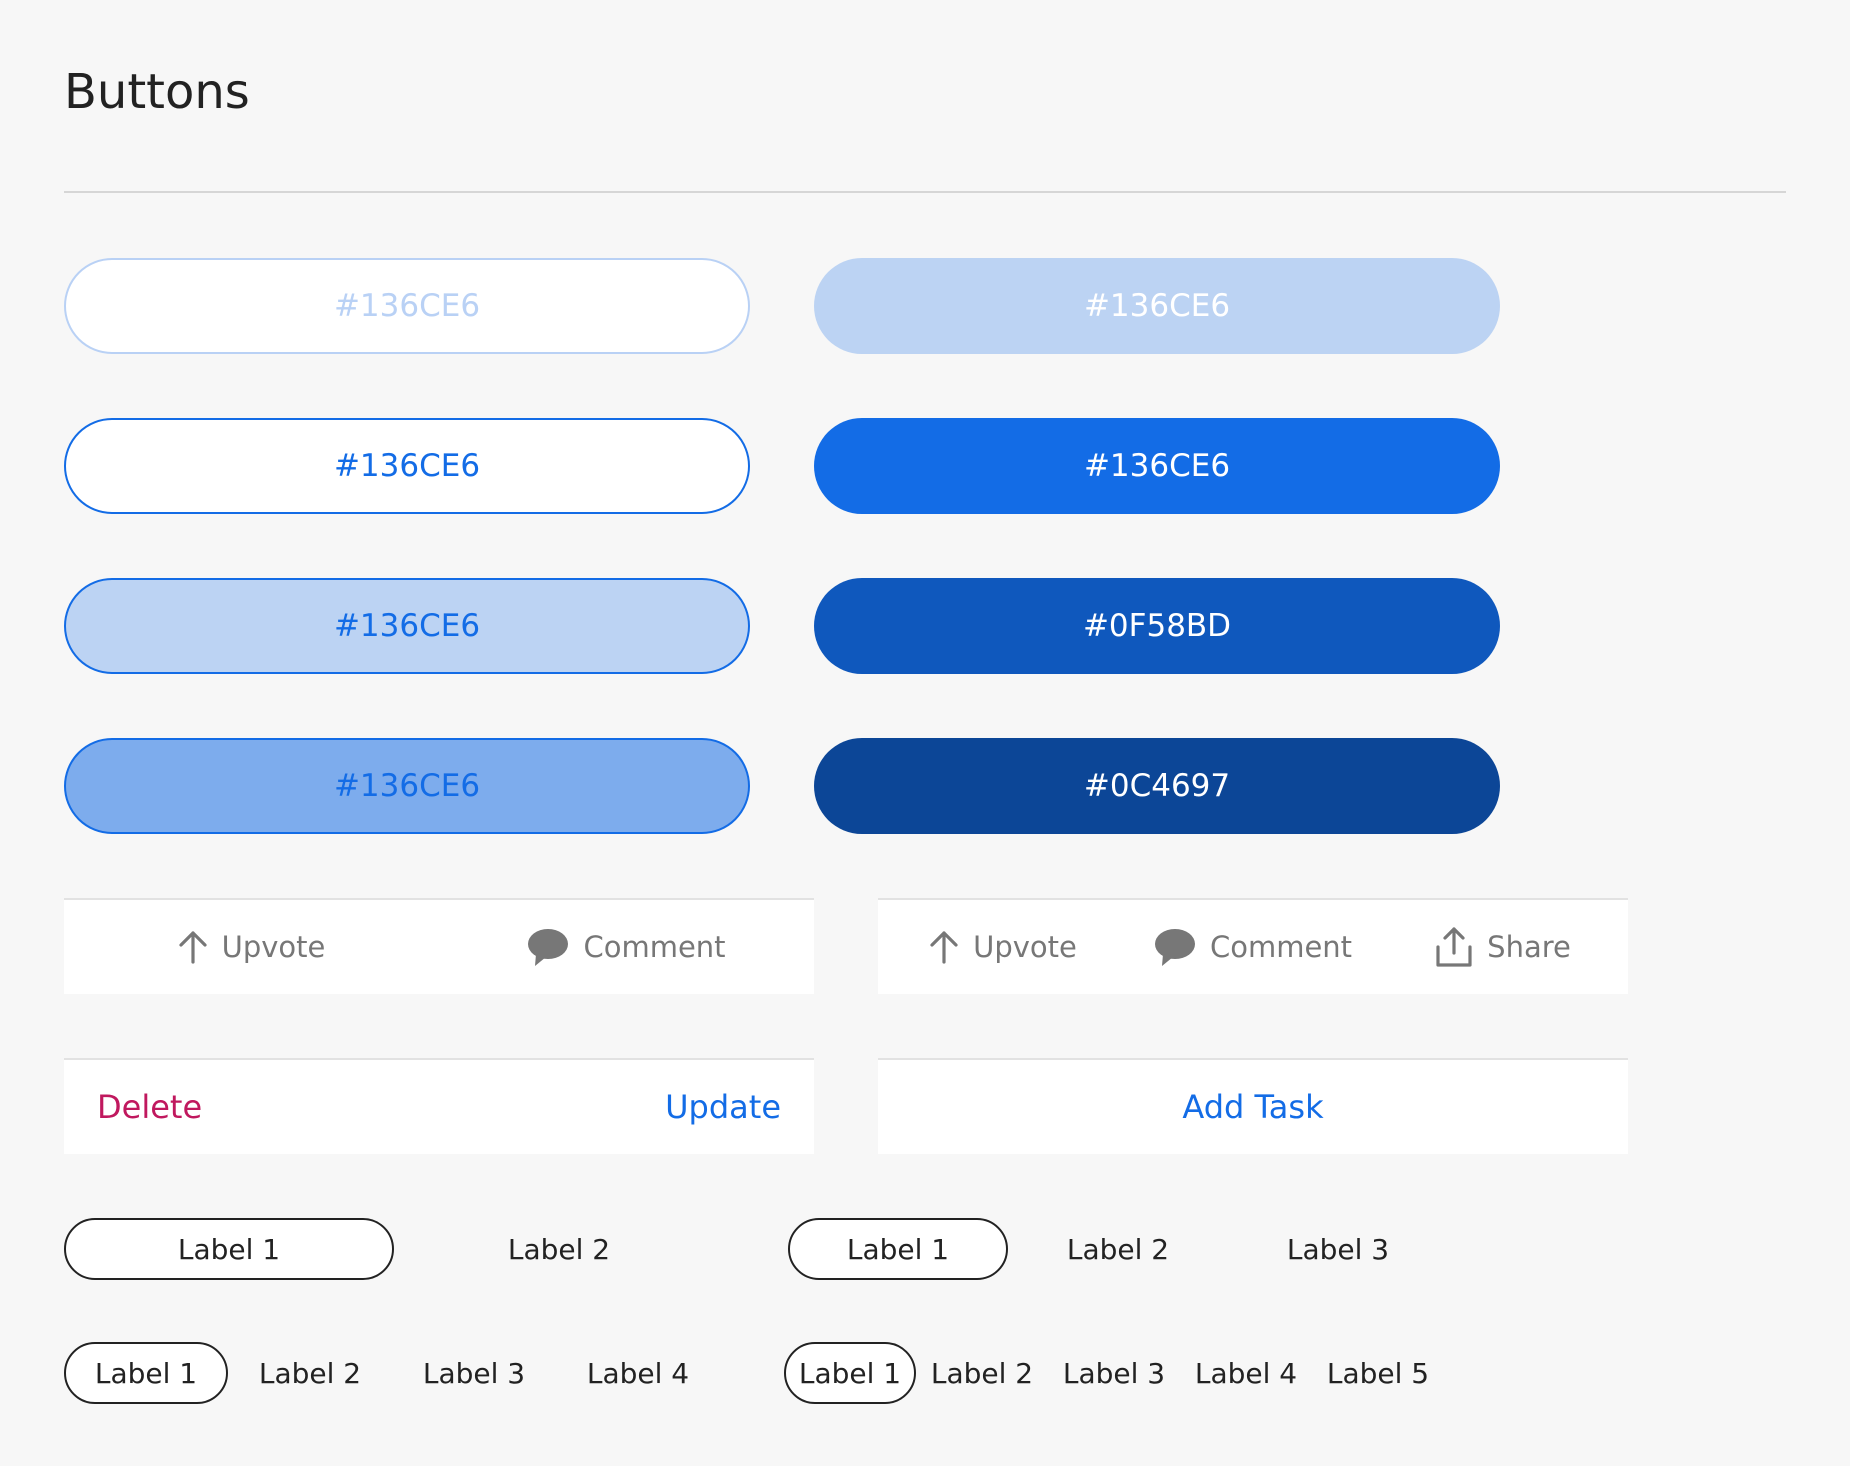  What do you see at coordinates (1157, 306) in the screenshot?
I see `filled-button-disabled: #136CE6` at bounding box center [1157, 306].